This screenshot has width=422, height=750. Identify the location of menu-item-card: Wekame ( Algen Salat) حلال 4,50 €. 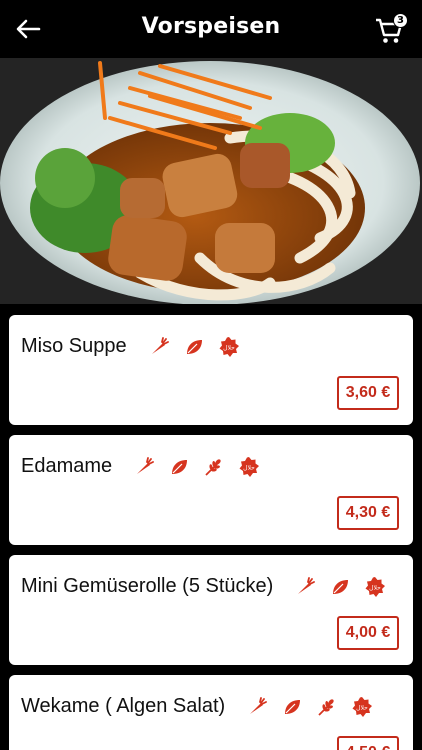
(211, 712).